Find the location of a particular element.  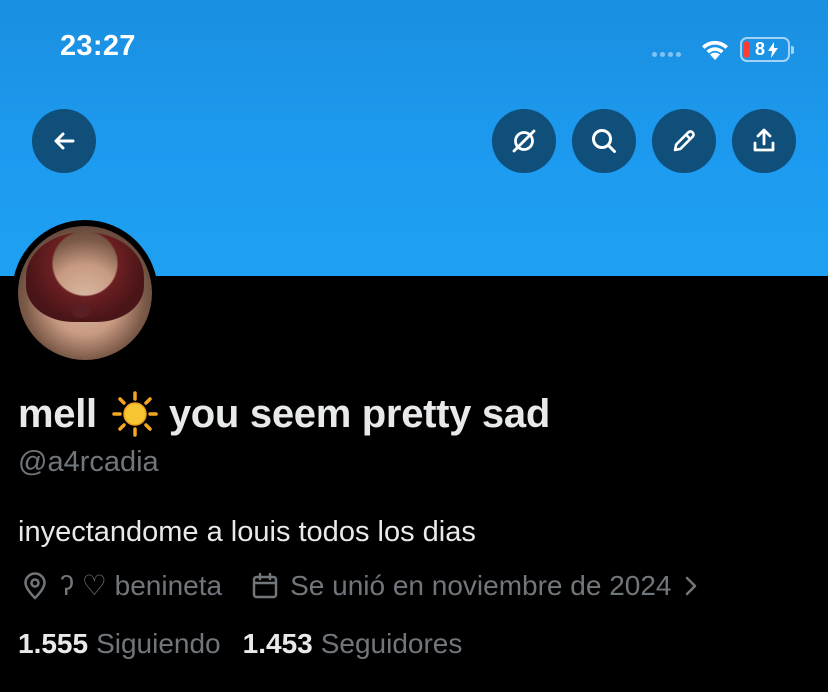

cellular-signal-icon is located at coordinates (666, 54).